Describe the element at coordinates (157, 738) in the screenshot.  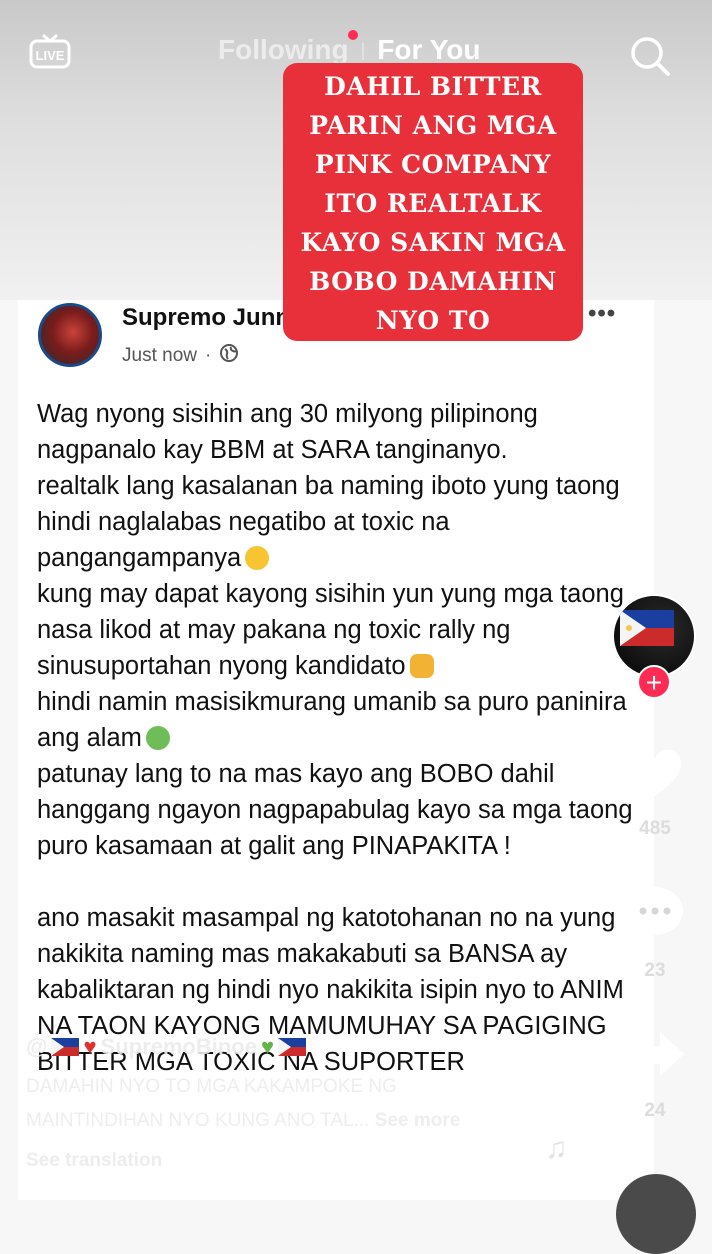
I see `sick-emoji-icon` at that location.